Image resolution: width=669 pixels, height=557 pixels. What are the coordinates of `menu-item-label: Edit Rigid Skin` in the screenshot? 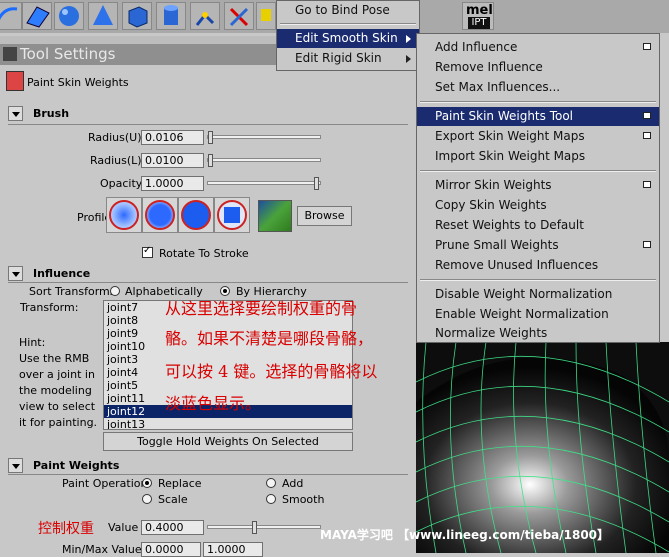 It's located at (338, 58).